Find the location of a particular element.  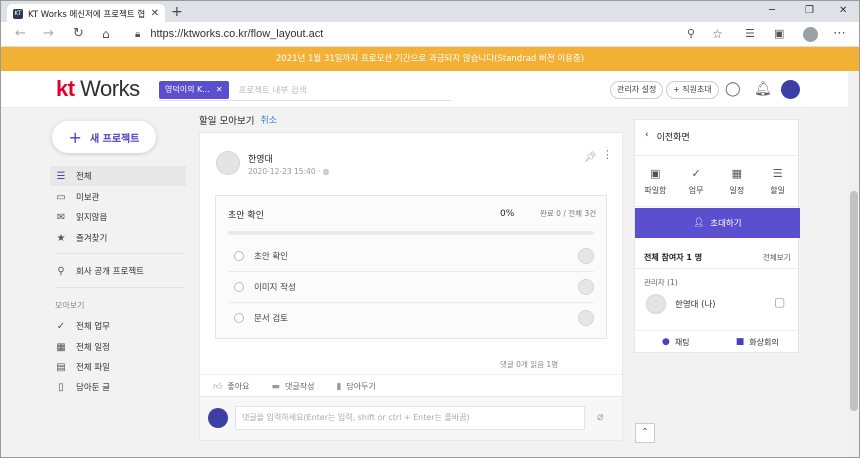

address-bar: 🔒︎ https://ktworks.co.kr/flow_layout.act is located at coordinates (431, 34).